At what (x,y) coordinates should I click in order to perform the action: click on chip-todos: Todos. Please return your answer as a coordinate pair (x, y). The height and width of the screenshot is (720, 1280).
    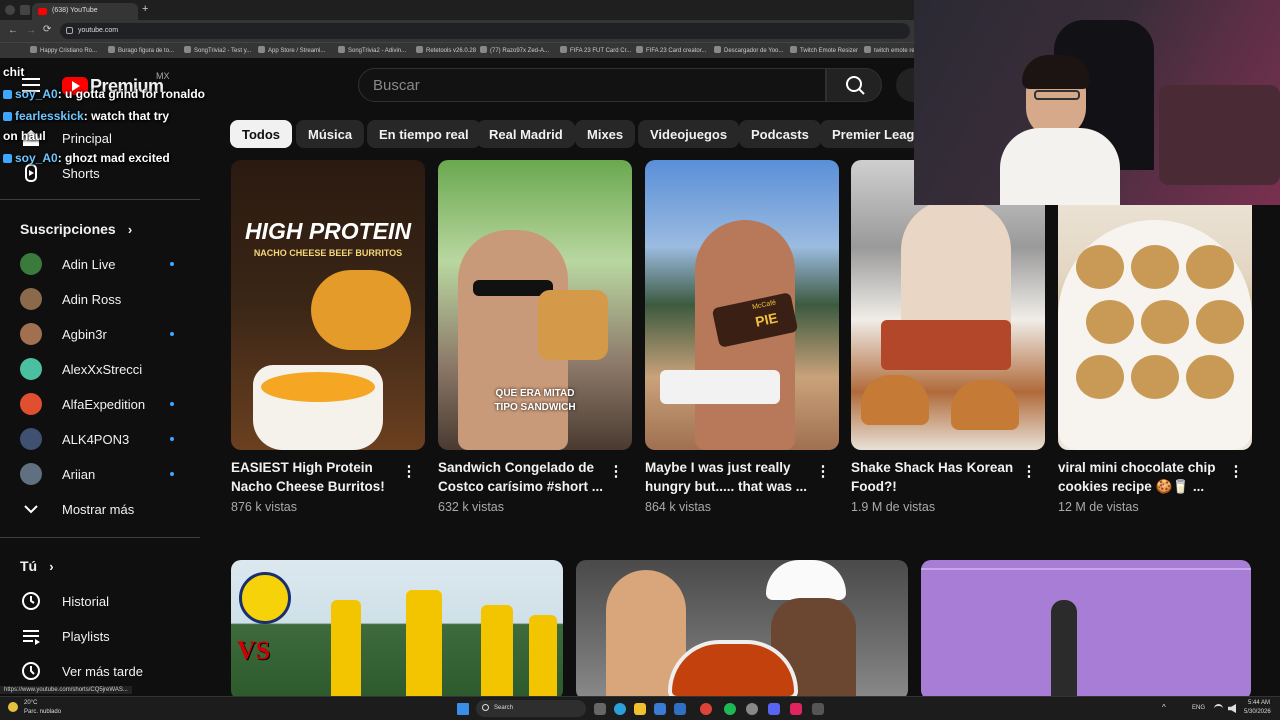
    Looking at the image, I should click on (261, 134).